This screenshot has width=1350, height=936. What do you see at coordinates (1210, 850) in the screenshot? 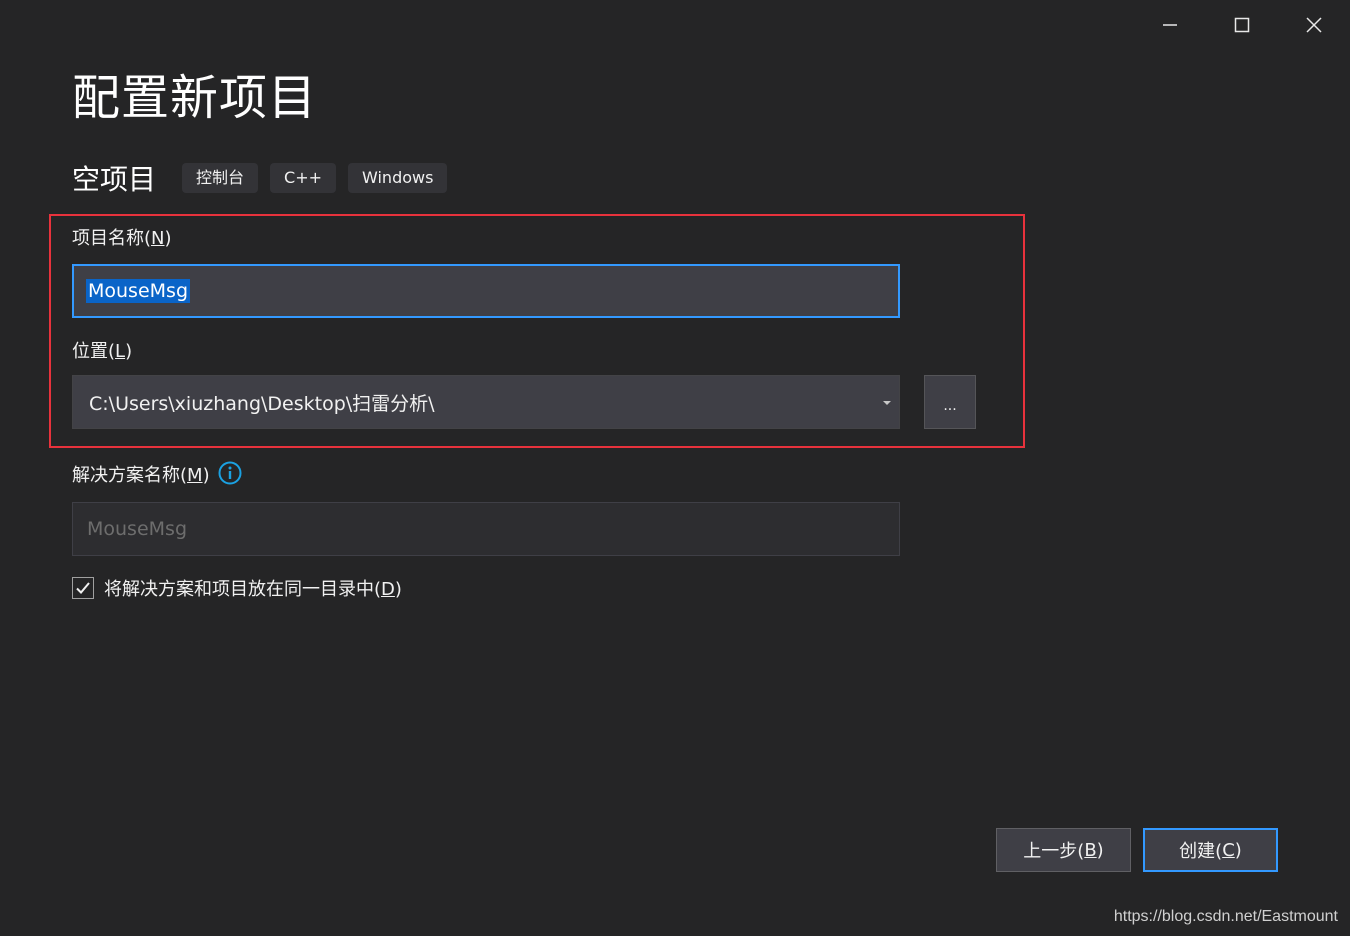
I see `create-button: 创建(C)` at bounding box center [1210, 850].